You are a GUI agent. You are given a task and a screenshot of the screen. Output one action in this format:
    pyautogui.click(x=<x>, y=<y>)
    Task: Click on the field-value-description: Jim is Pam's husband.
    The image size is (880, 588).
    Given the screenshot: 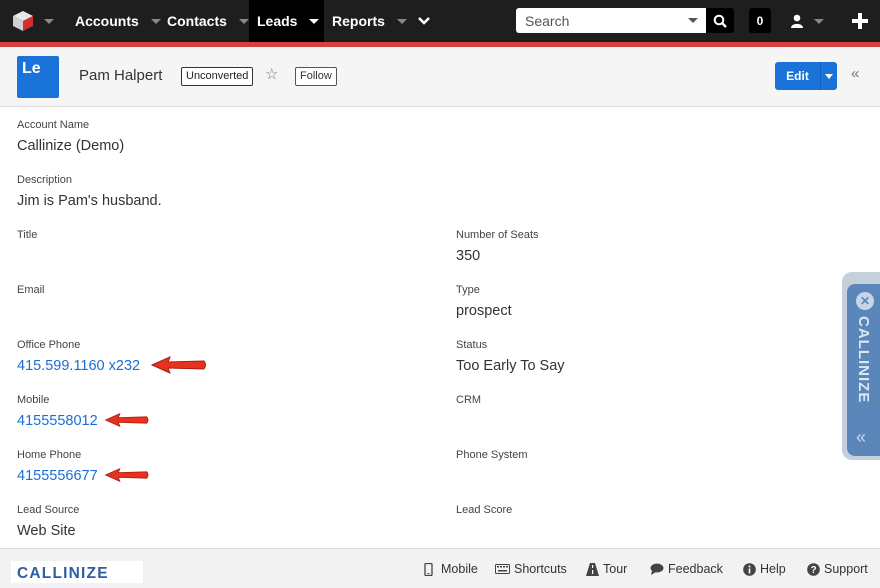 What is the action you would take?
    pyautogui.click(x=89, y=201)
    